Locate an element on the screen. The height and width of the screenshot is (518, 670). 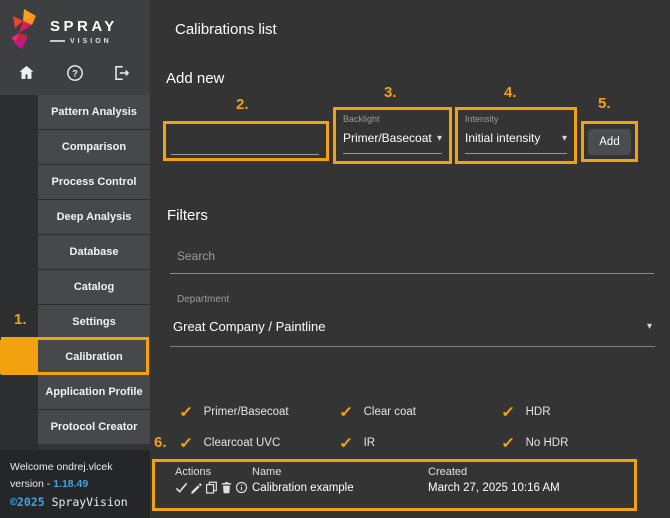
version-text: version - 1.18.49 is located at coordinates (49, 483).